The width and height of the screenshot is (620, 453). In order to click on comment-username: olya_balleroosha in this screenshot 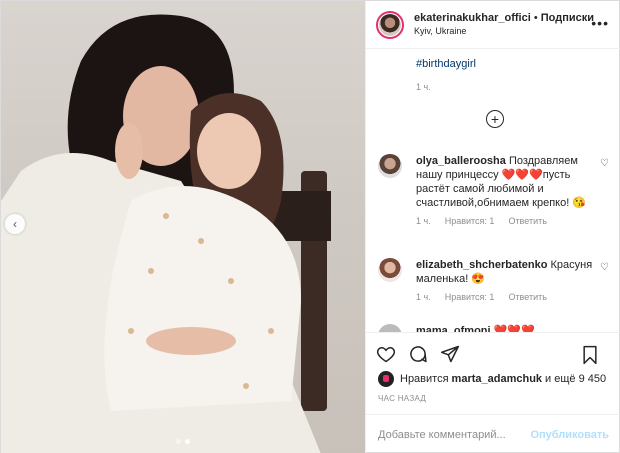, I will do `click(461, 161)`.